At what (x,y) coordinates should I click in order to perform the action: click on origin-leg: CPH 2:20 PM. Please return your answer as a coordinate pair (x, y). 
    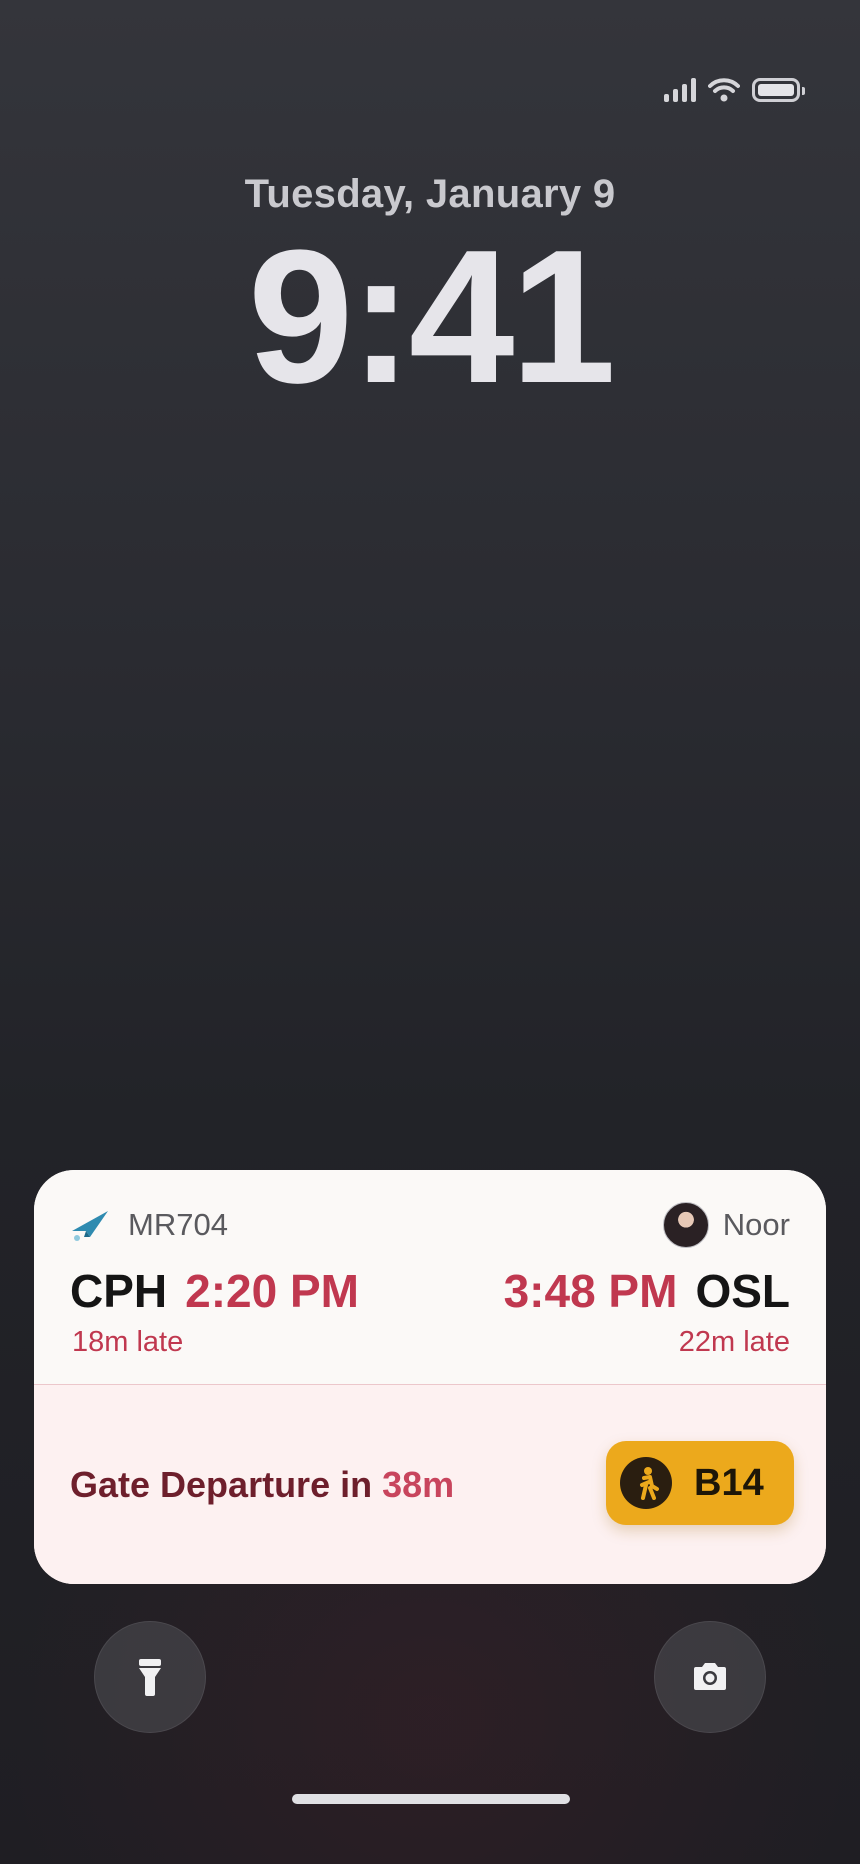
    Looking at the image, I should click on (214, 1291).